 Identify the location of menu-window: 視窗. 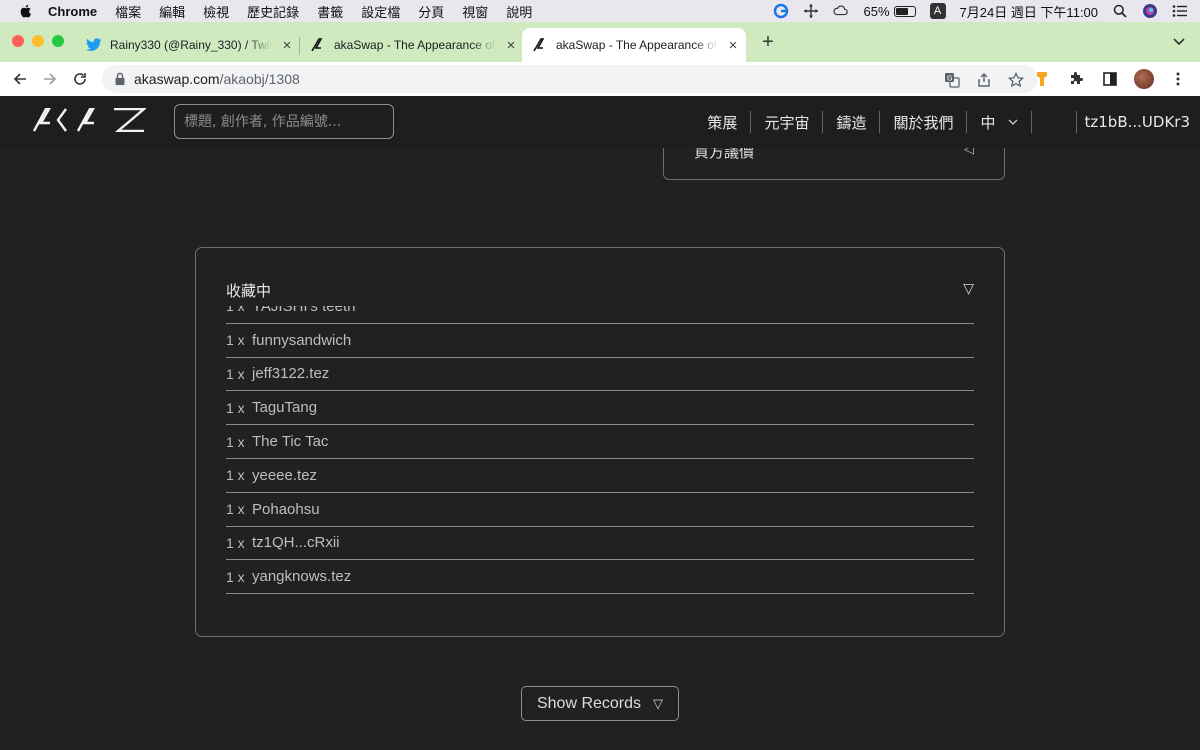
(475, 11).